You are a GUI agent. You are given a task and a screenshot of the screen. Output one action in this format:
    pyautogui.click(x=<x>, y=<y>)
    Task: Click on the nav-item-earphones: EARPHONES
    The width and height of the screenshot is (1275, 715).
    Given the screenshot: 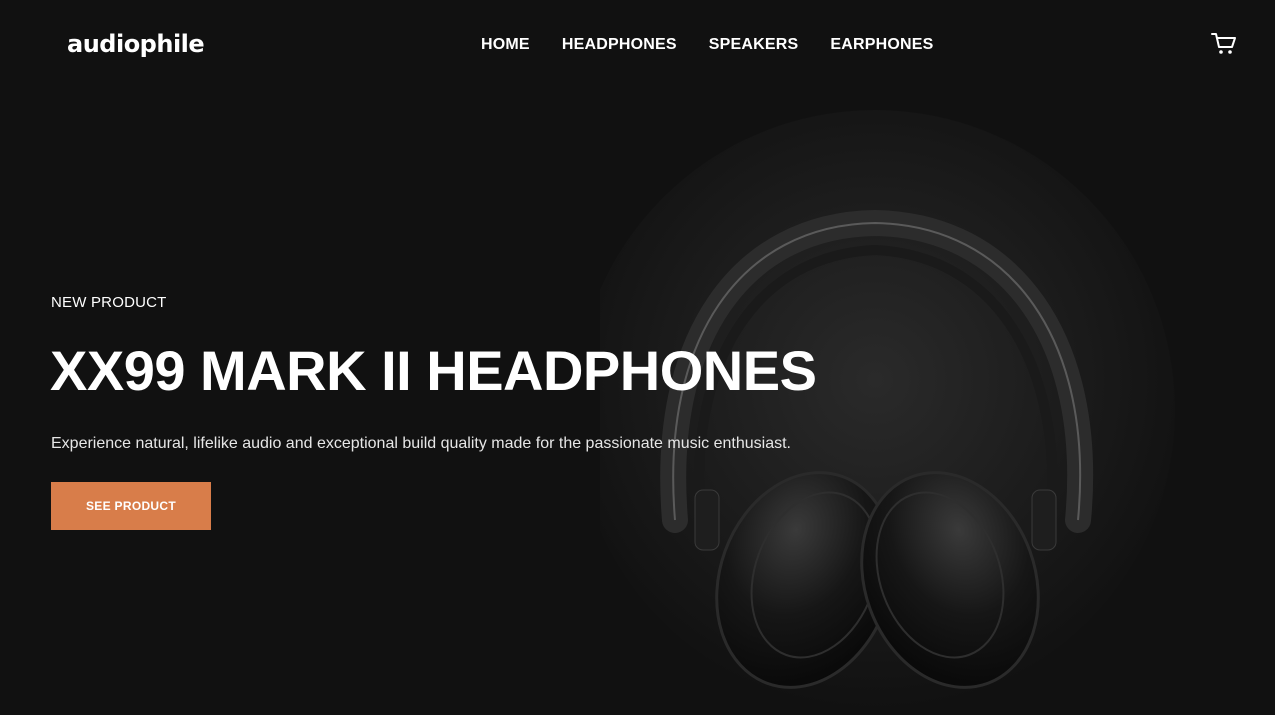 What is the action you would take?
    pyautogui.click(x=881, y=45)
    